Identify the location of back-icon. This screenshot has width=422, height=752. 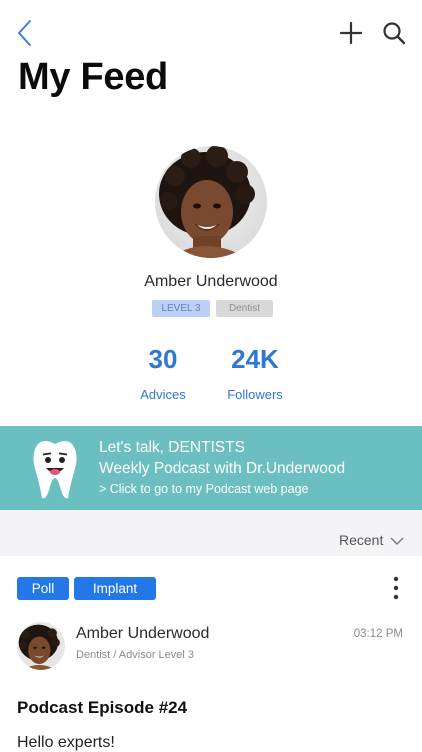
(27, 33).